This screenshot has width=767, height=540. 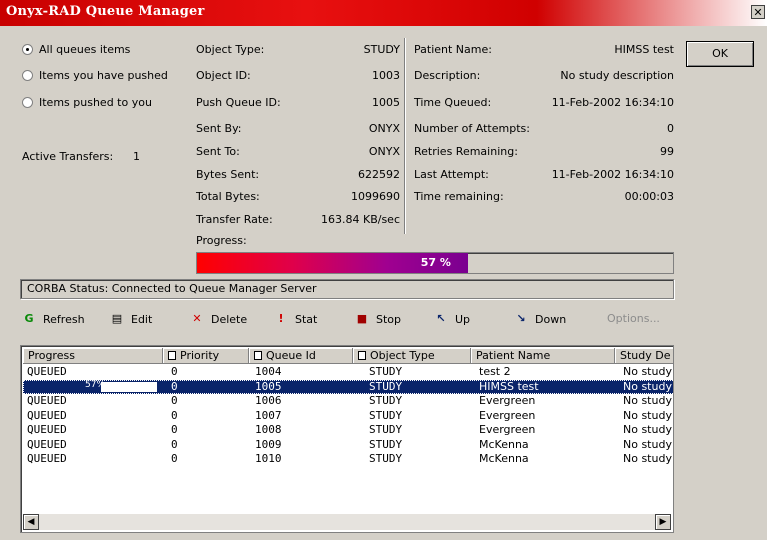 I want to click on table-row: QUEUED 0 1009 STUDY McKenna No study, so click(x=348, y=444).